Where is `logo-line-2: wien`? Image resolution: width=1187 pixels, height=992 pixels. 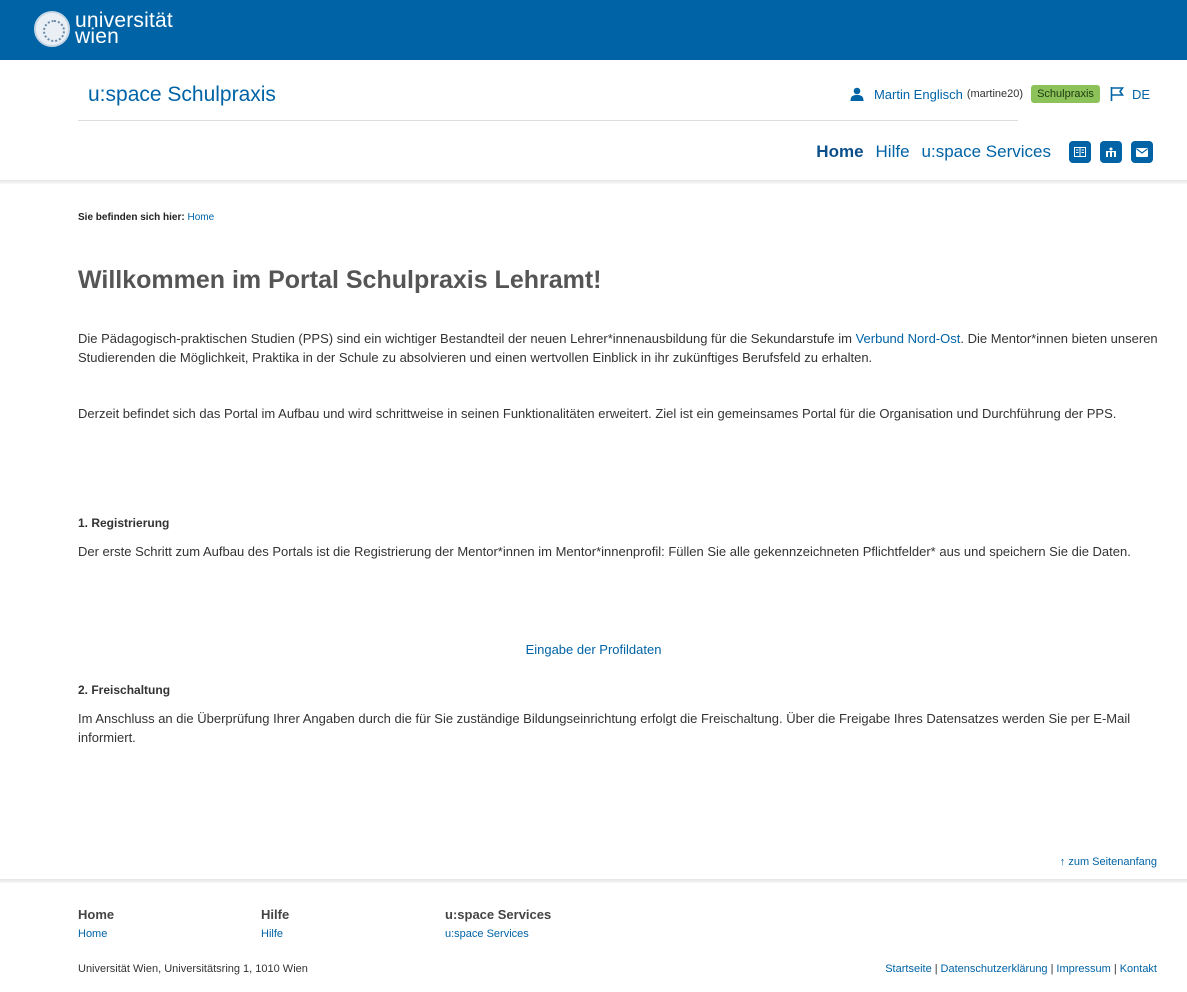 logo-line-2: wien is located at coordinates (97, 36).